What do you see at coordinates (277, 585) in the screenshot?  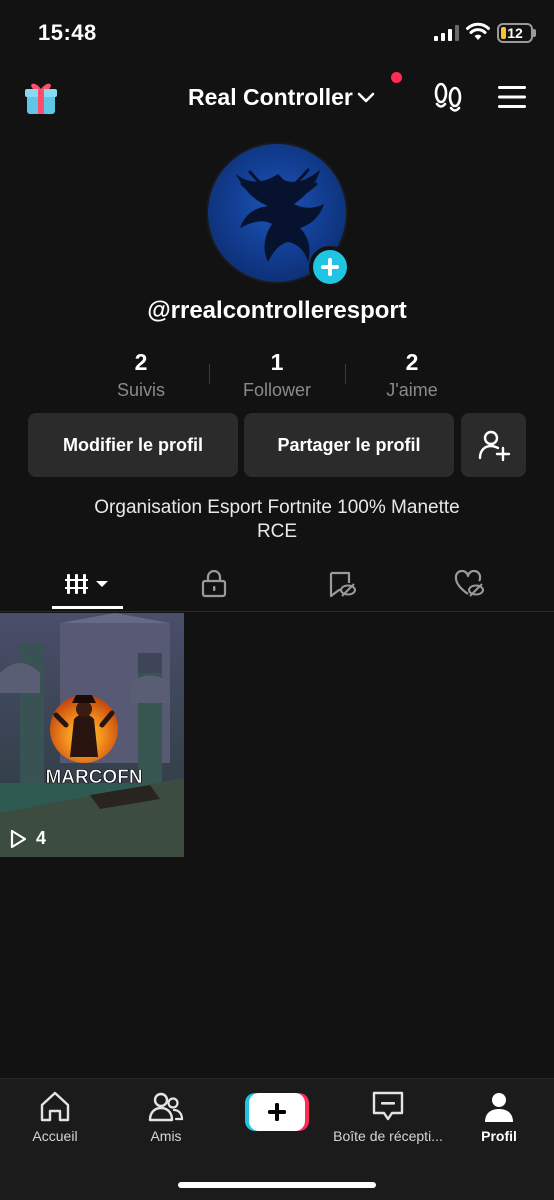 I see `profile-tabs` at bounding box center [277, 585].